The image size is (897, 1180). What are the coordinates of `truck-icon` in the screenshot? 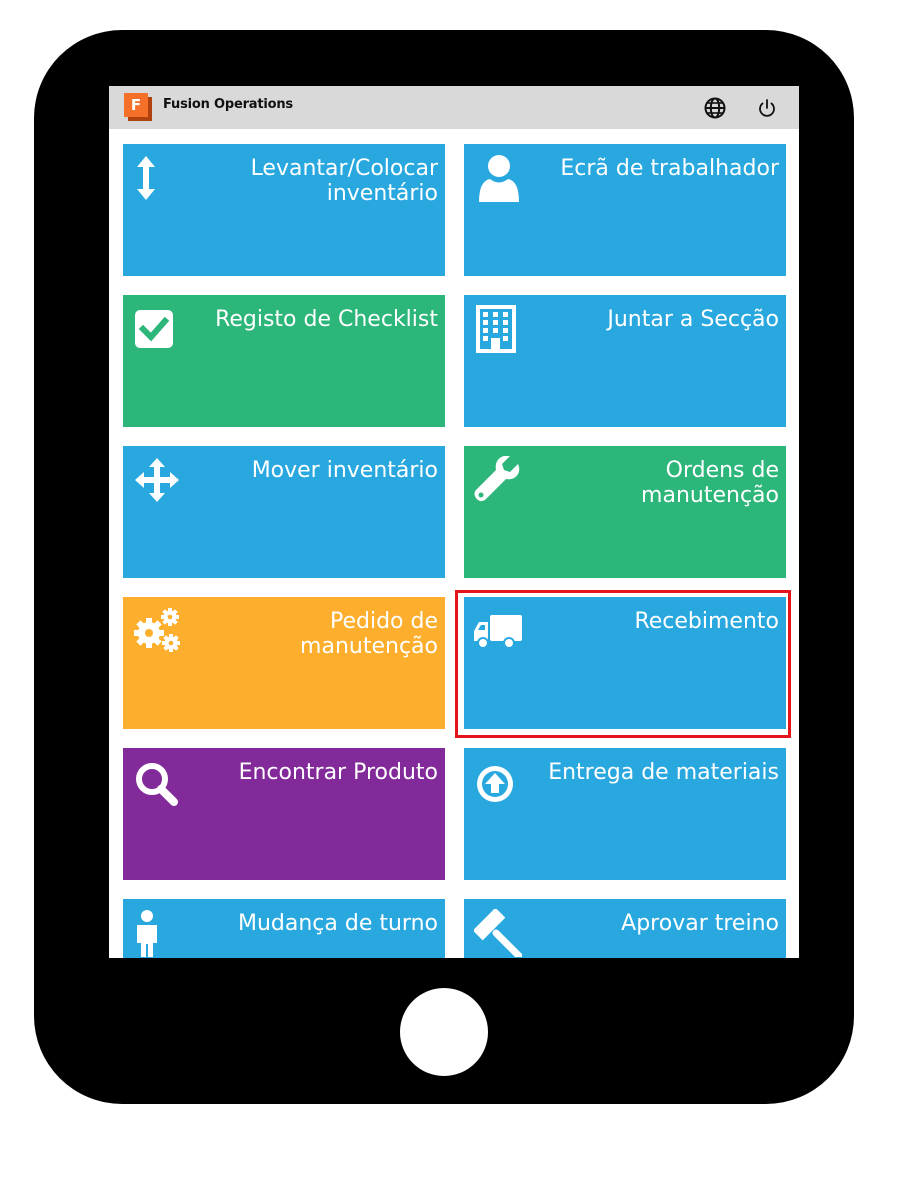 It's located at (498, 632).